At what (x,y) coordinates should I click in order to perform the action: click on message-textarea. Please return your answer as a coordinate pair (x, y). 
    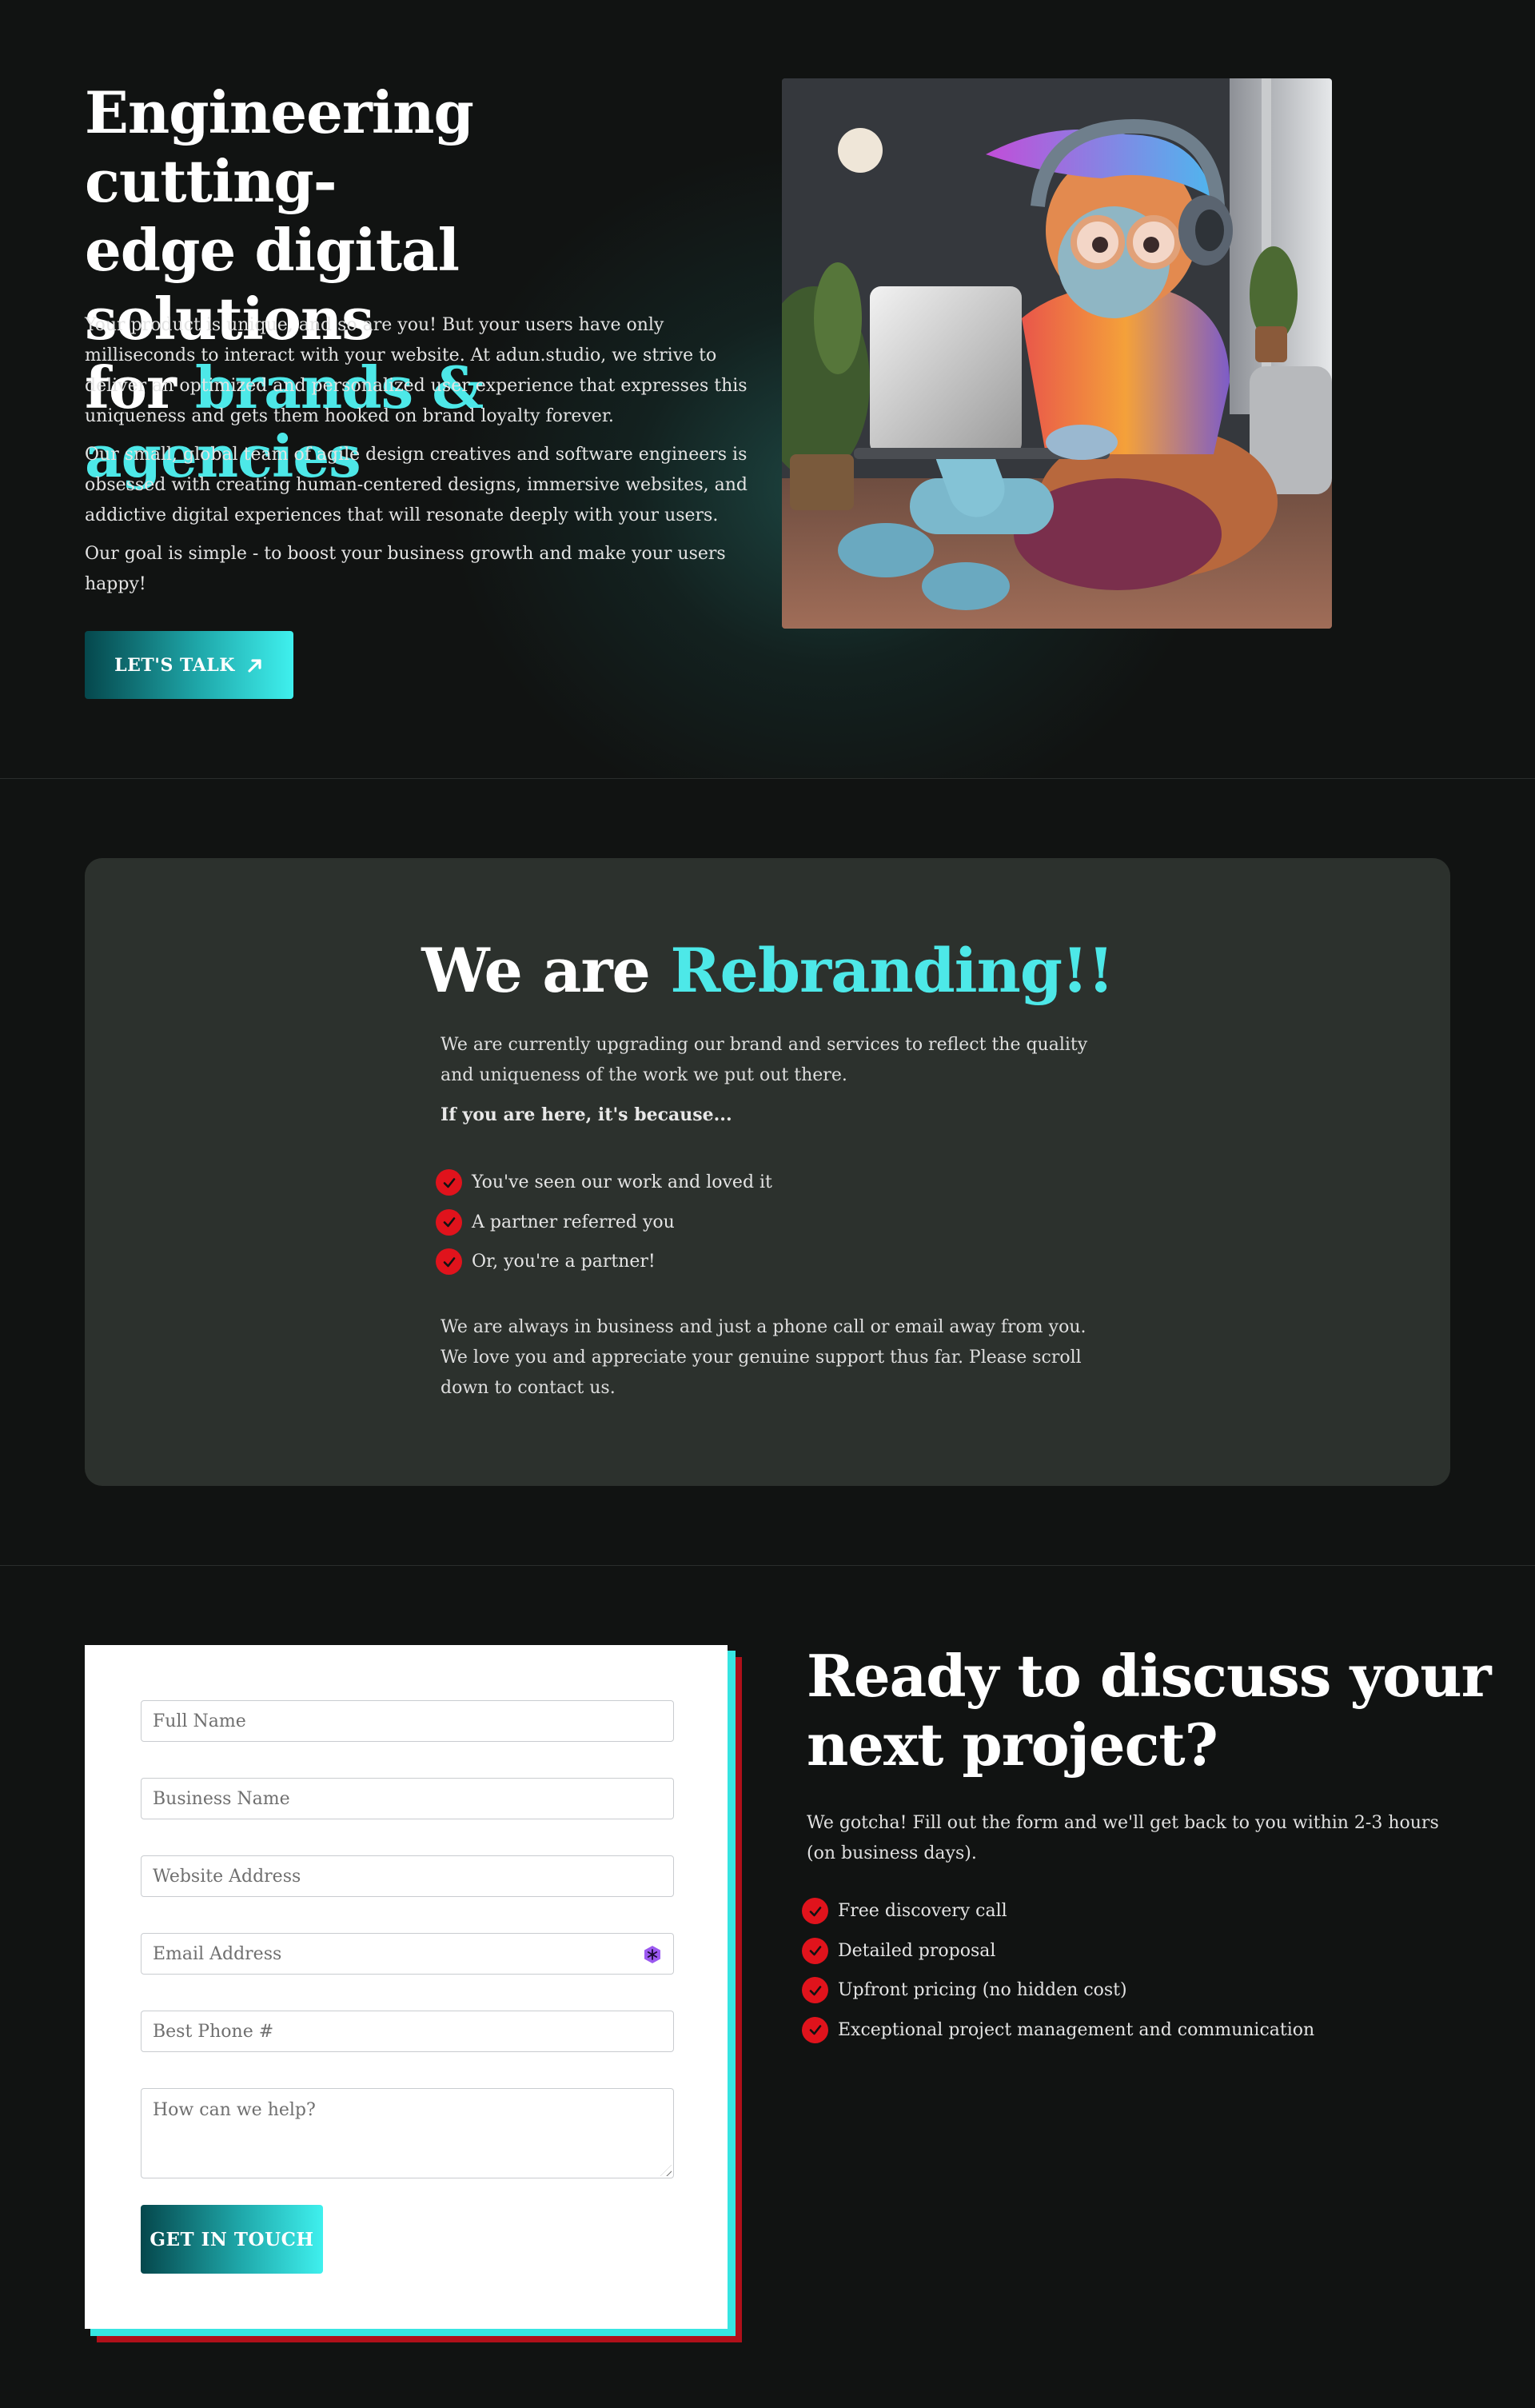
    Looking at the image, I should click on (407, 2132).